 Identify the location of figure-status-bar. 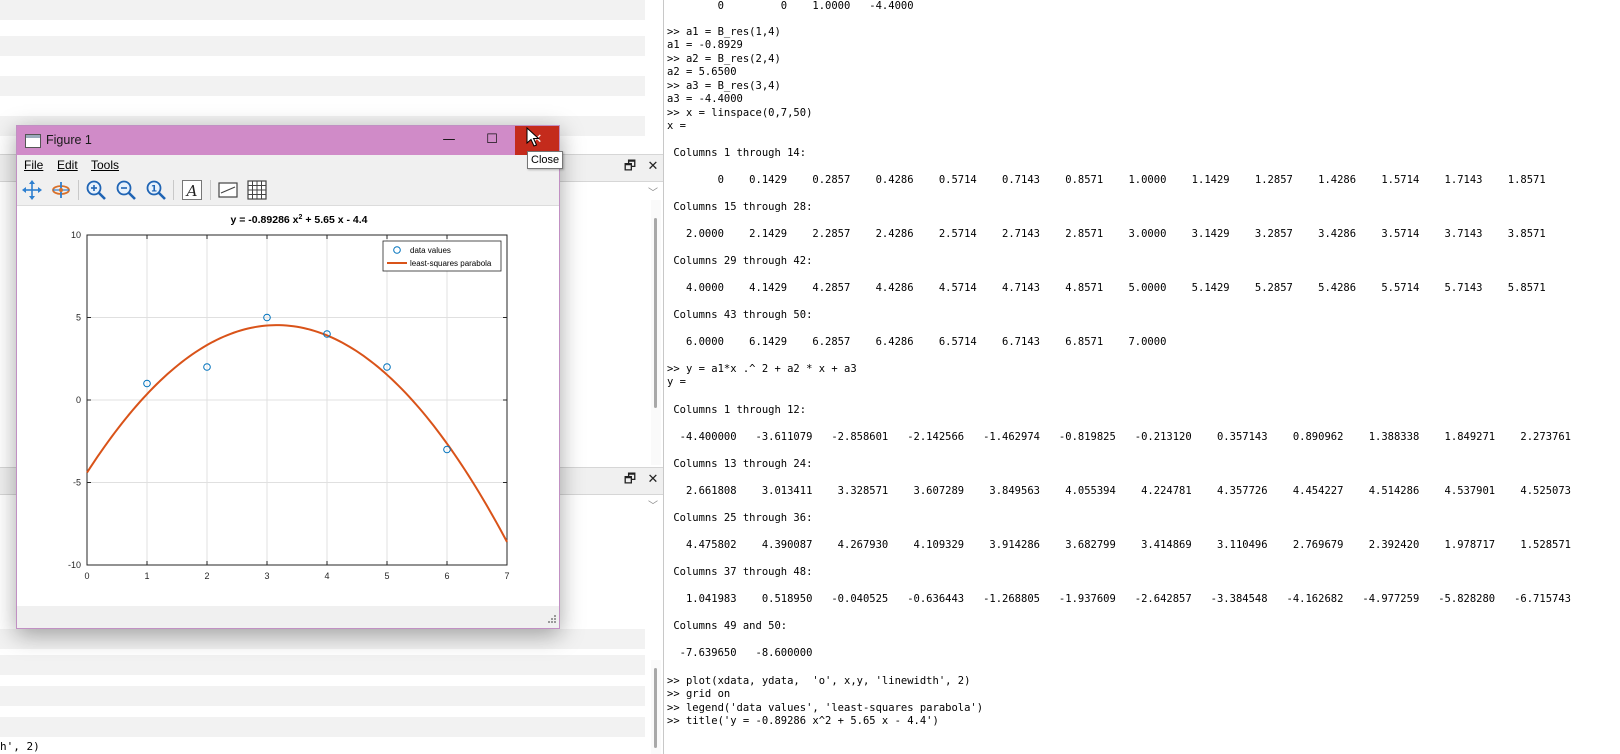
(288, 616).